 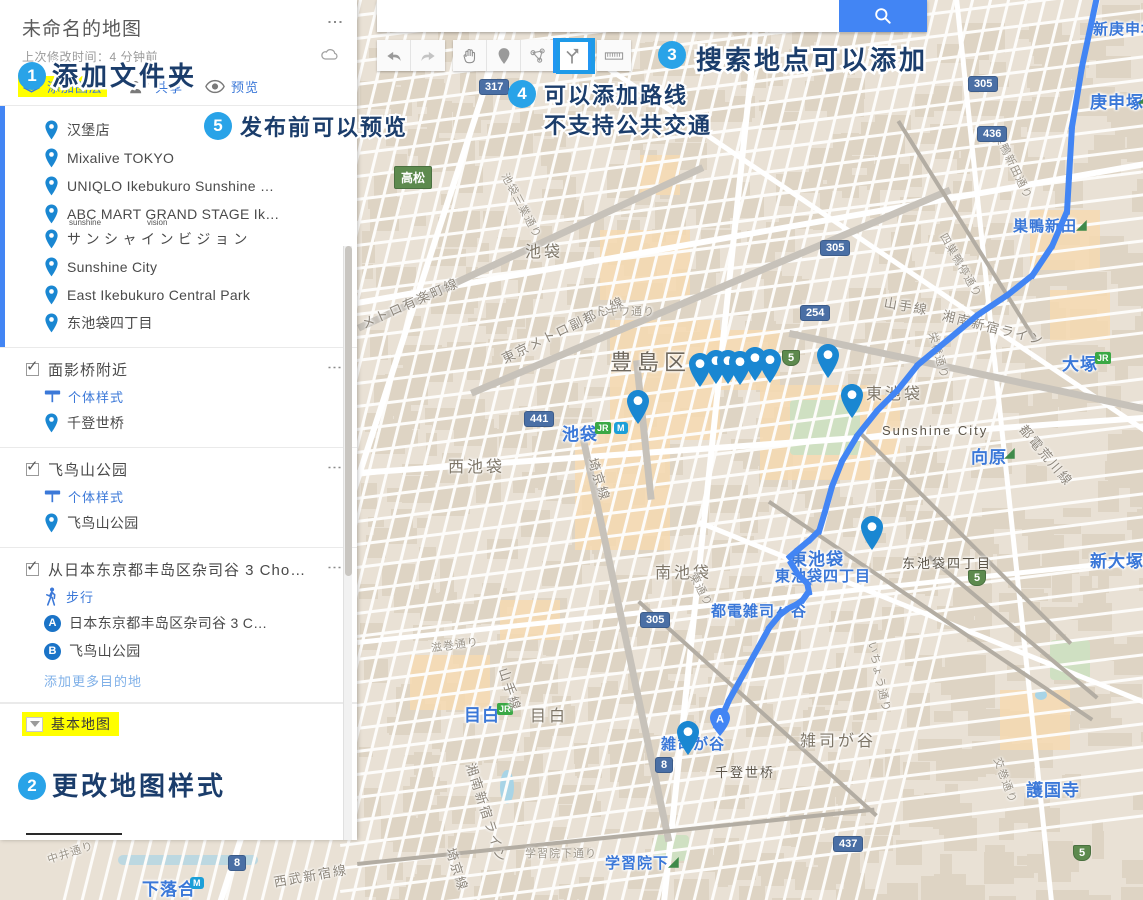 I want to click on map-route-shield: 317, so click(x=494, y=87).